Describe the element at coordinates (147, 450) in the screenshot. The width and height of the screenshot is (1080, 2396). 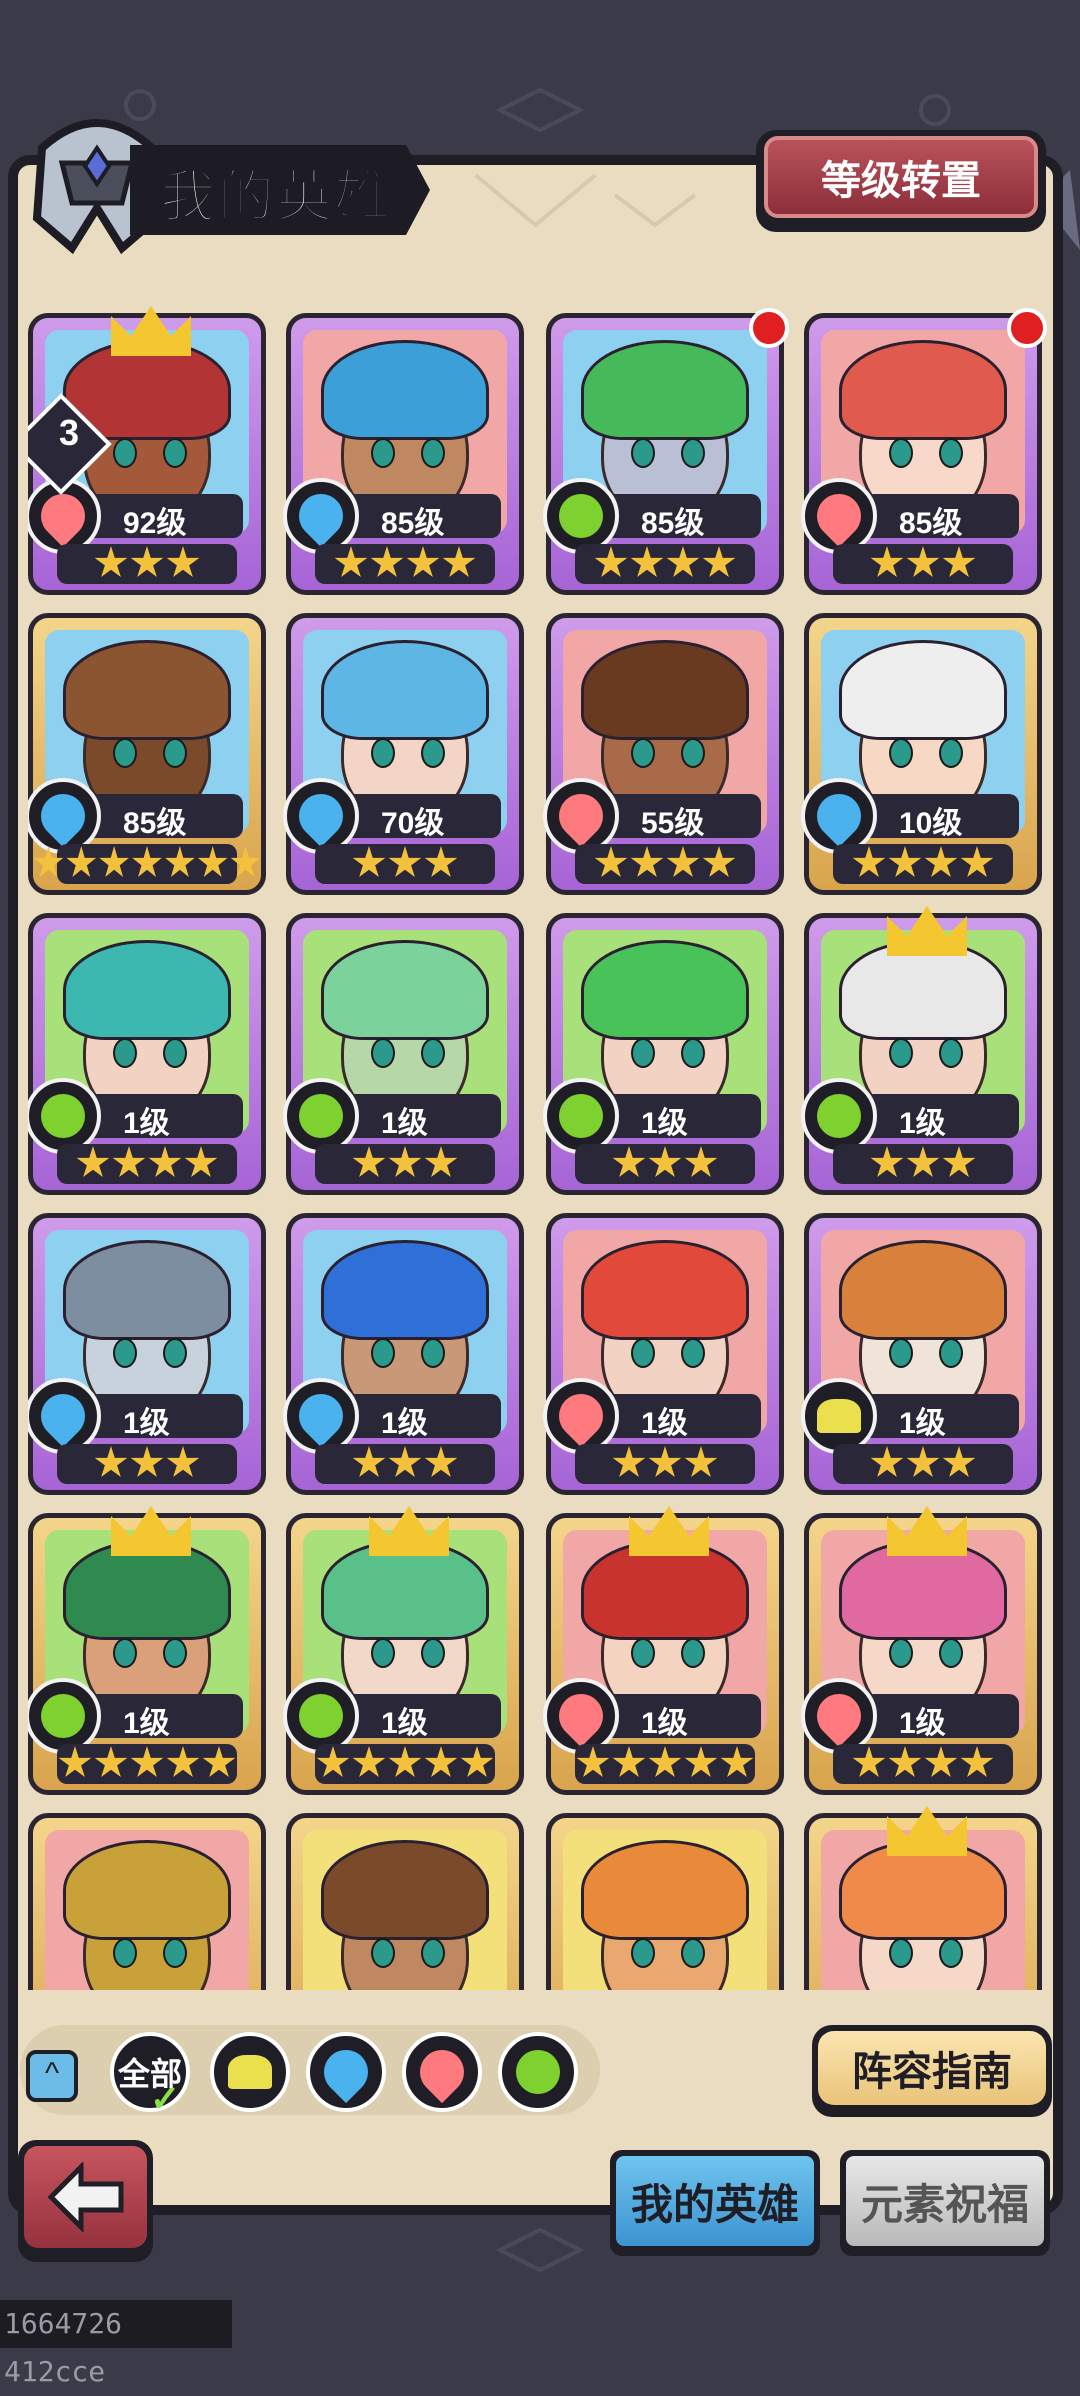
I see `hero-card: 92级 3` at that location.